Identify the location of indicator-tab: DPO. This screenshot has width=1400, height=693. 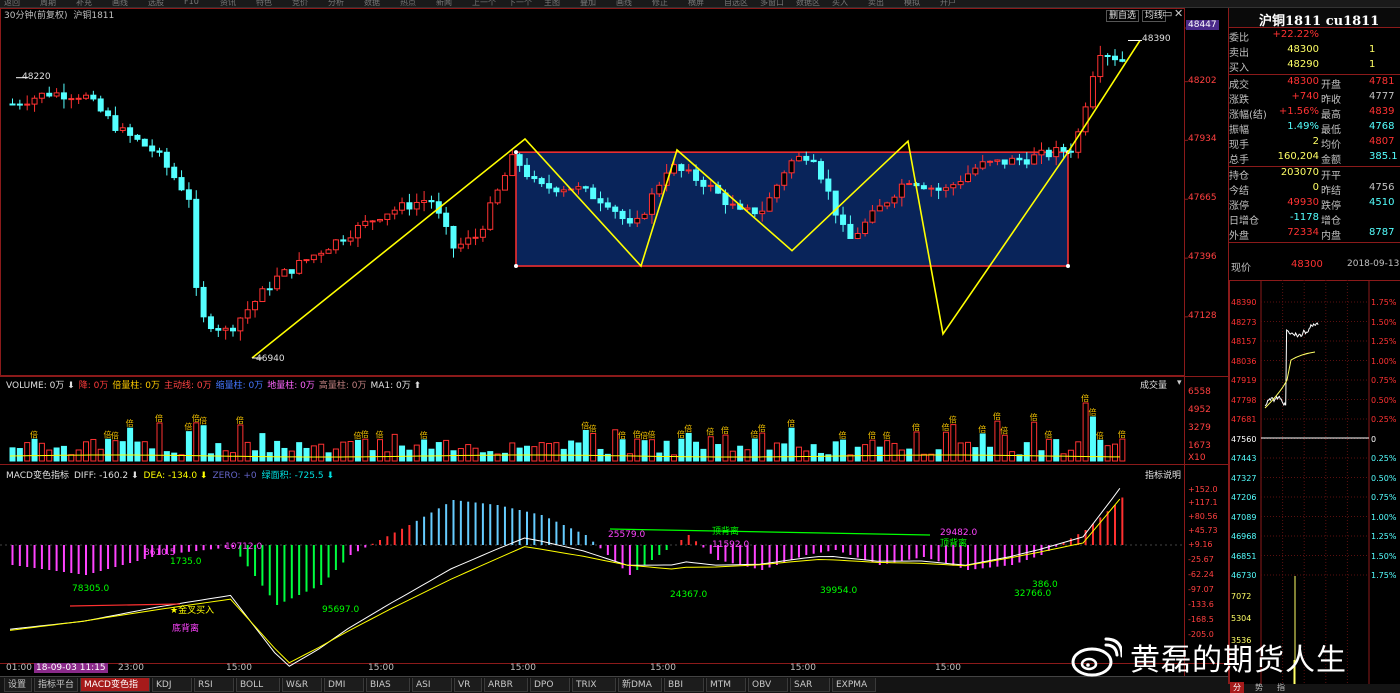
(550, 685).